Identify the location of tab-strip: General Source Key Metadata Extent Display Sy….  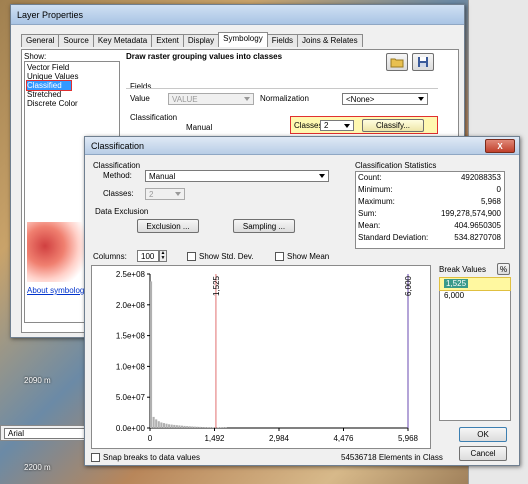
(192, 39).